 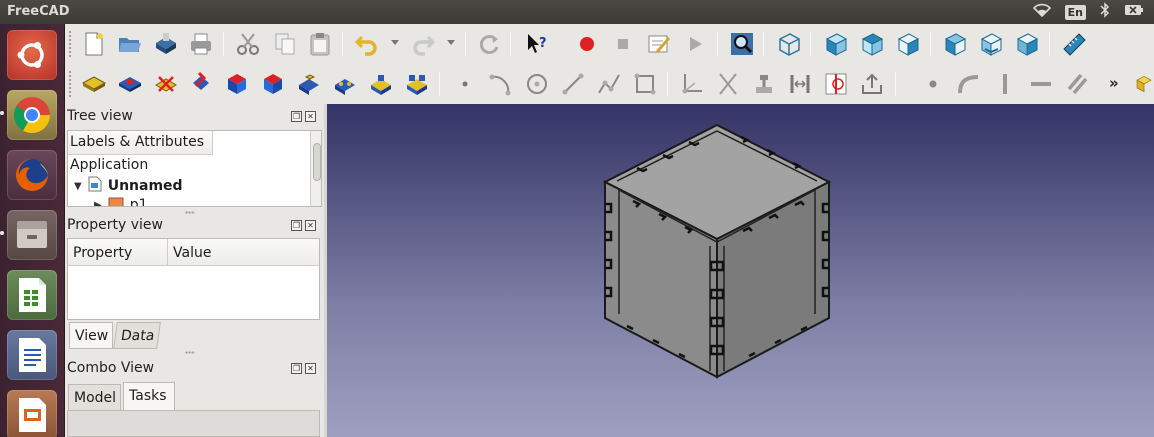 What do you see at coordinates (1144, 84) in the screenshot?
I see `cube-icon` at bounding box center [1144, 84].